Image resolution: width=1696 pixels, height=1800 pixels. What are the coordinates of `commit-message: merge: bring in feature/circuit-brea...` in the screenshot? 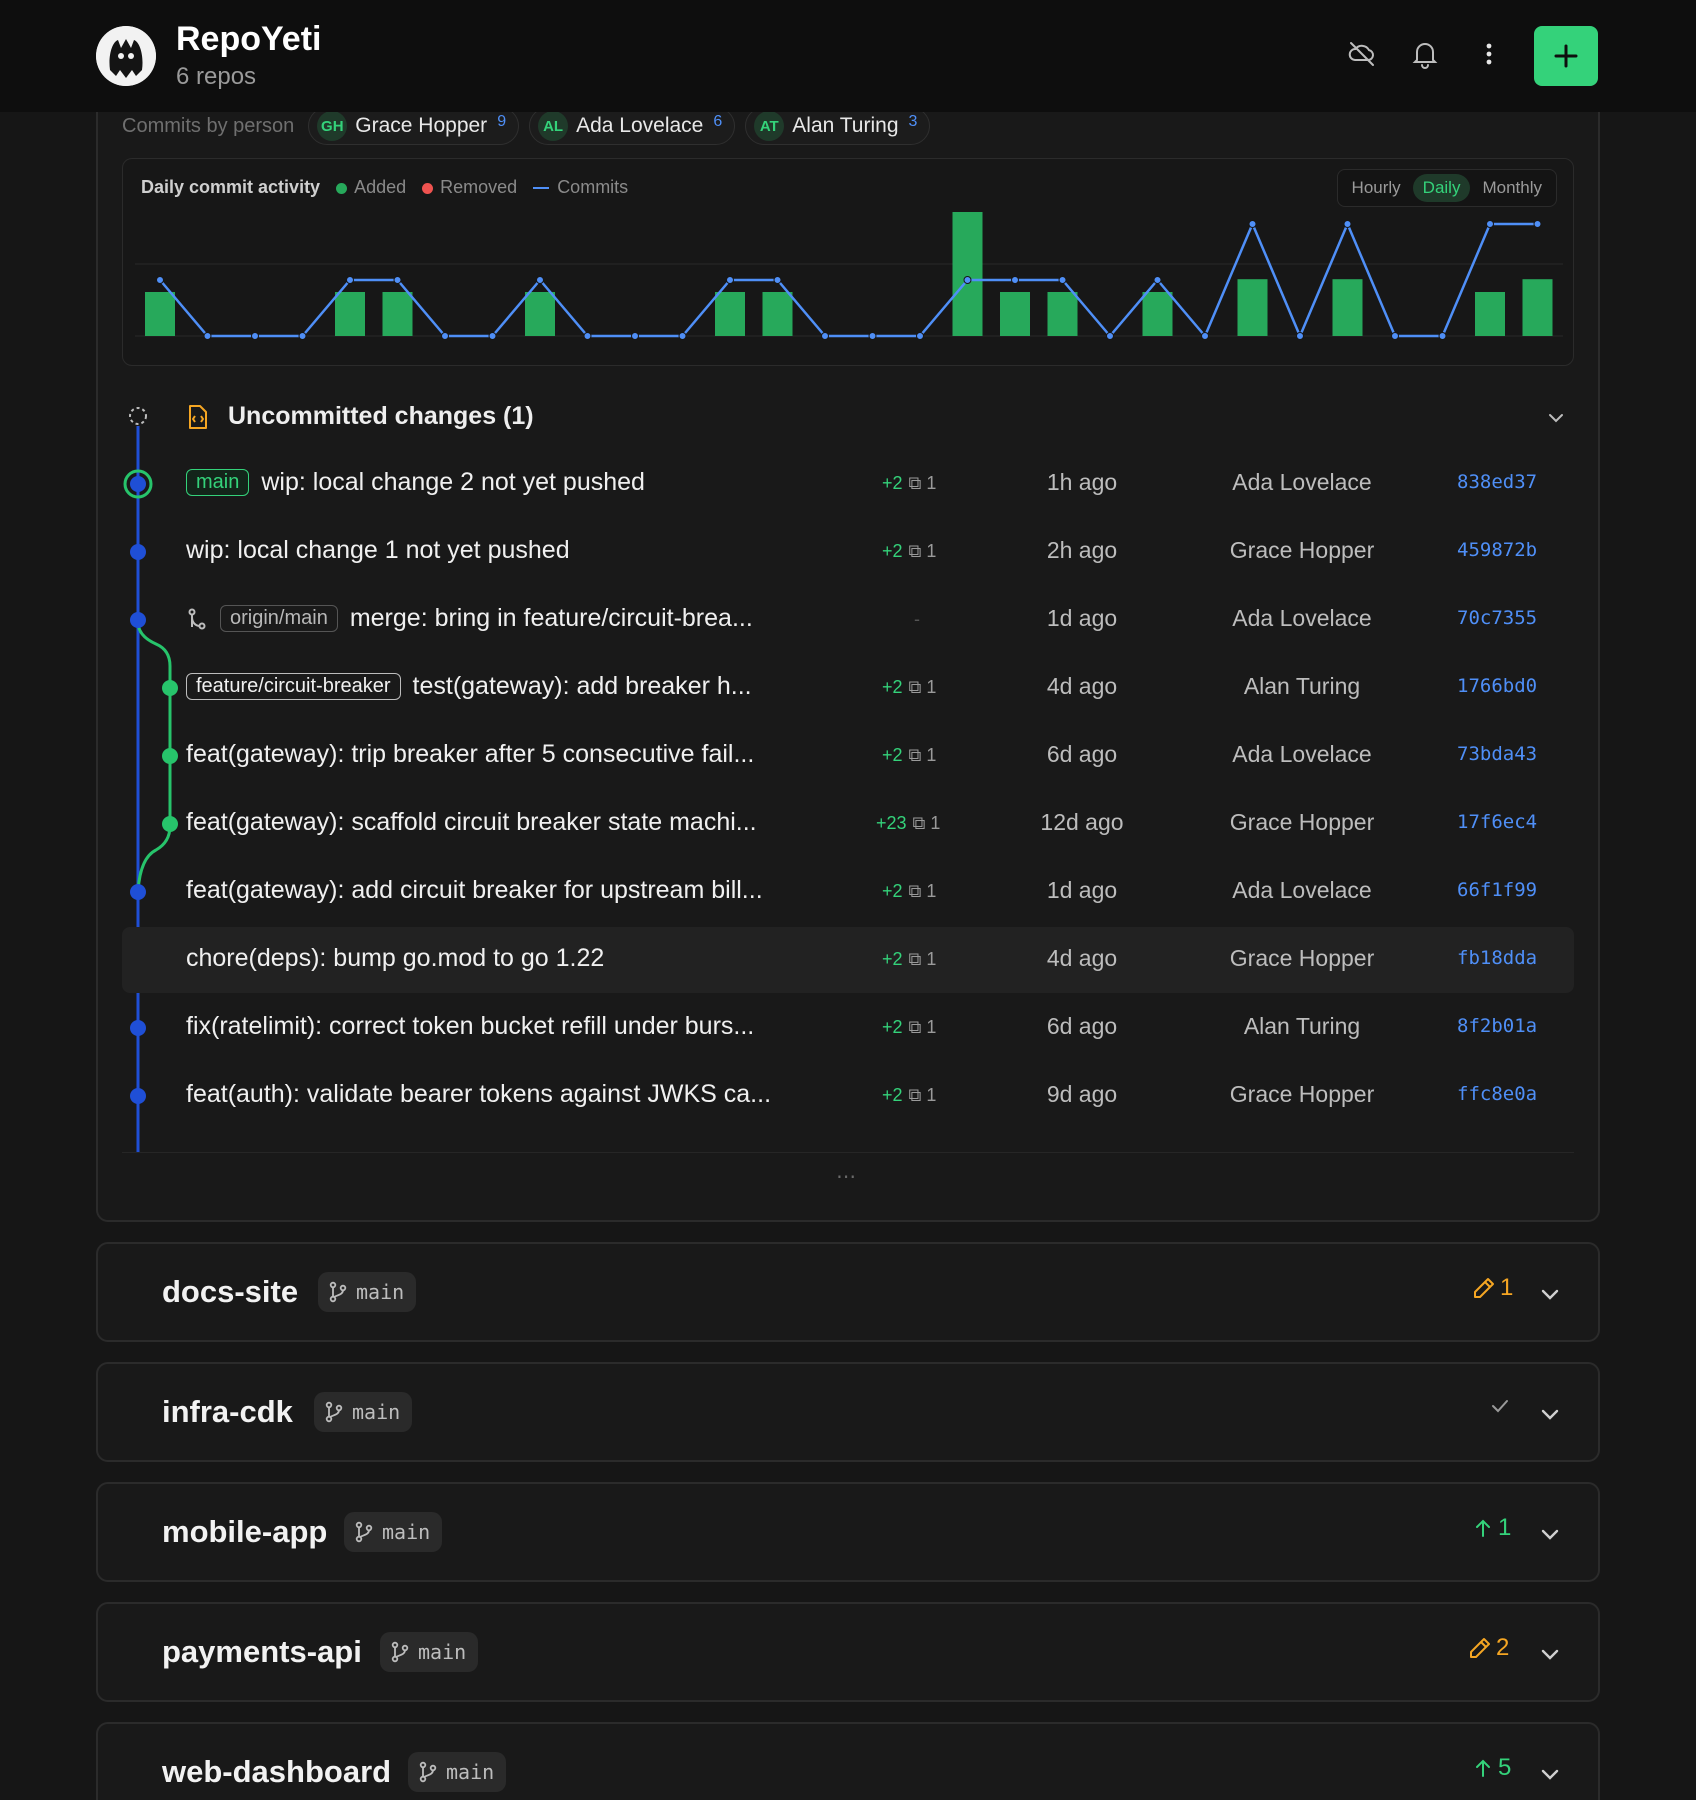 It's located at (551, 618).